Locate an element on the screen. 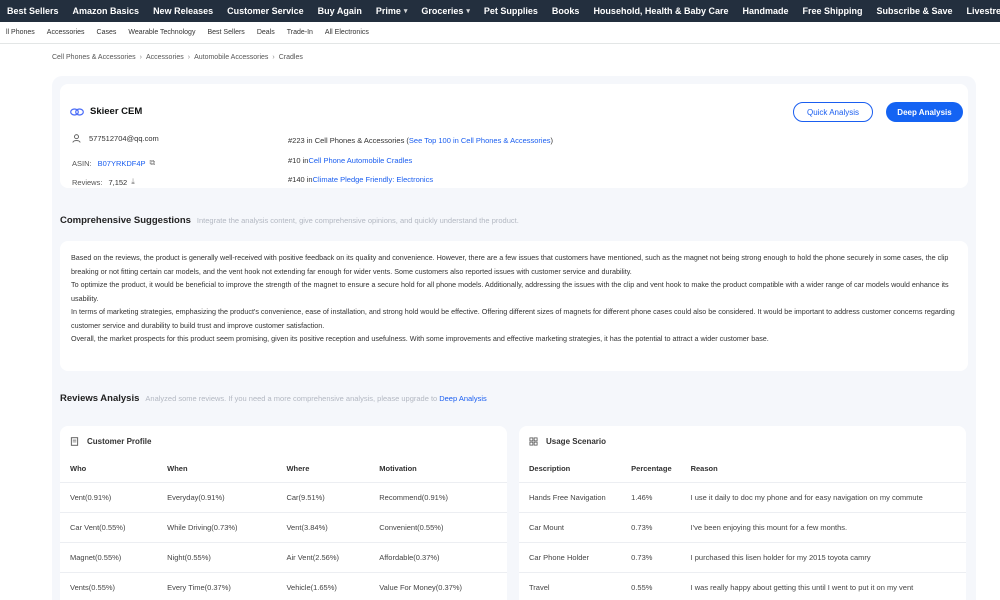 The width and height of the screenshot is (1000, 600). nav-item: Groceries ▾ is located at coordinates (445, 11).